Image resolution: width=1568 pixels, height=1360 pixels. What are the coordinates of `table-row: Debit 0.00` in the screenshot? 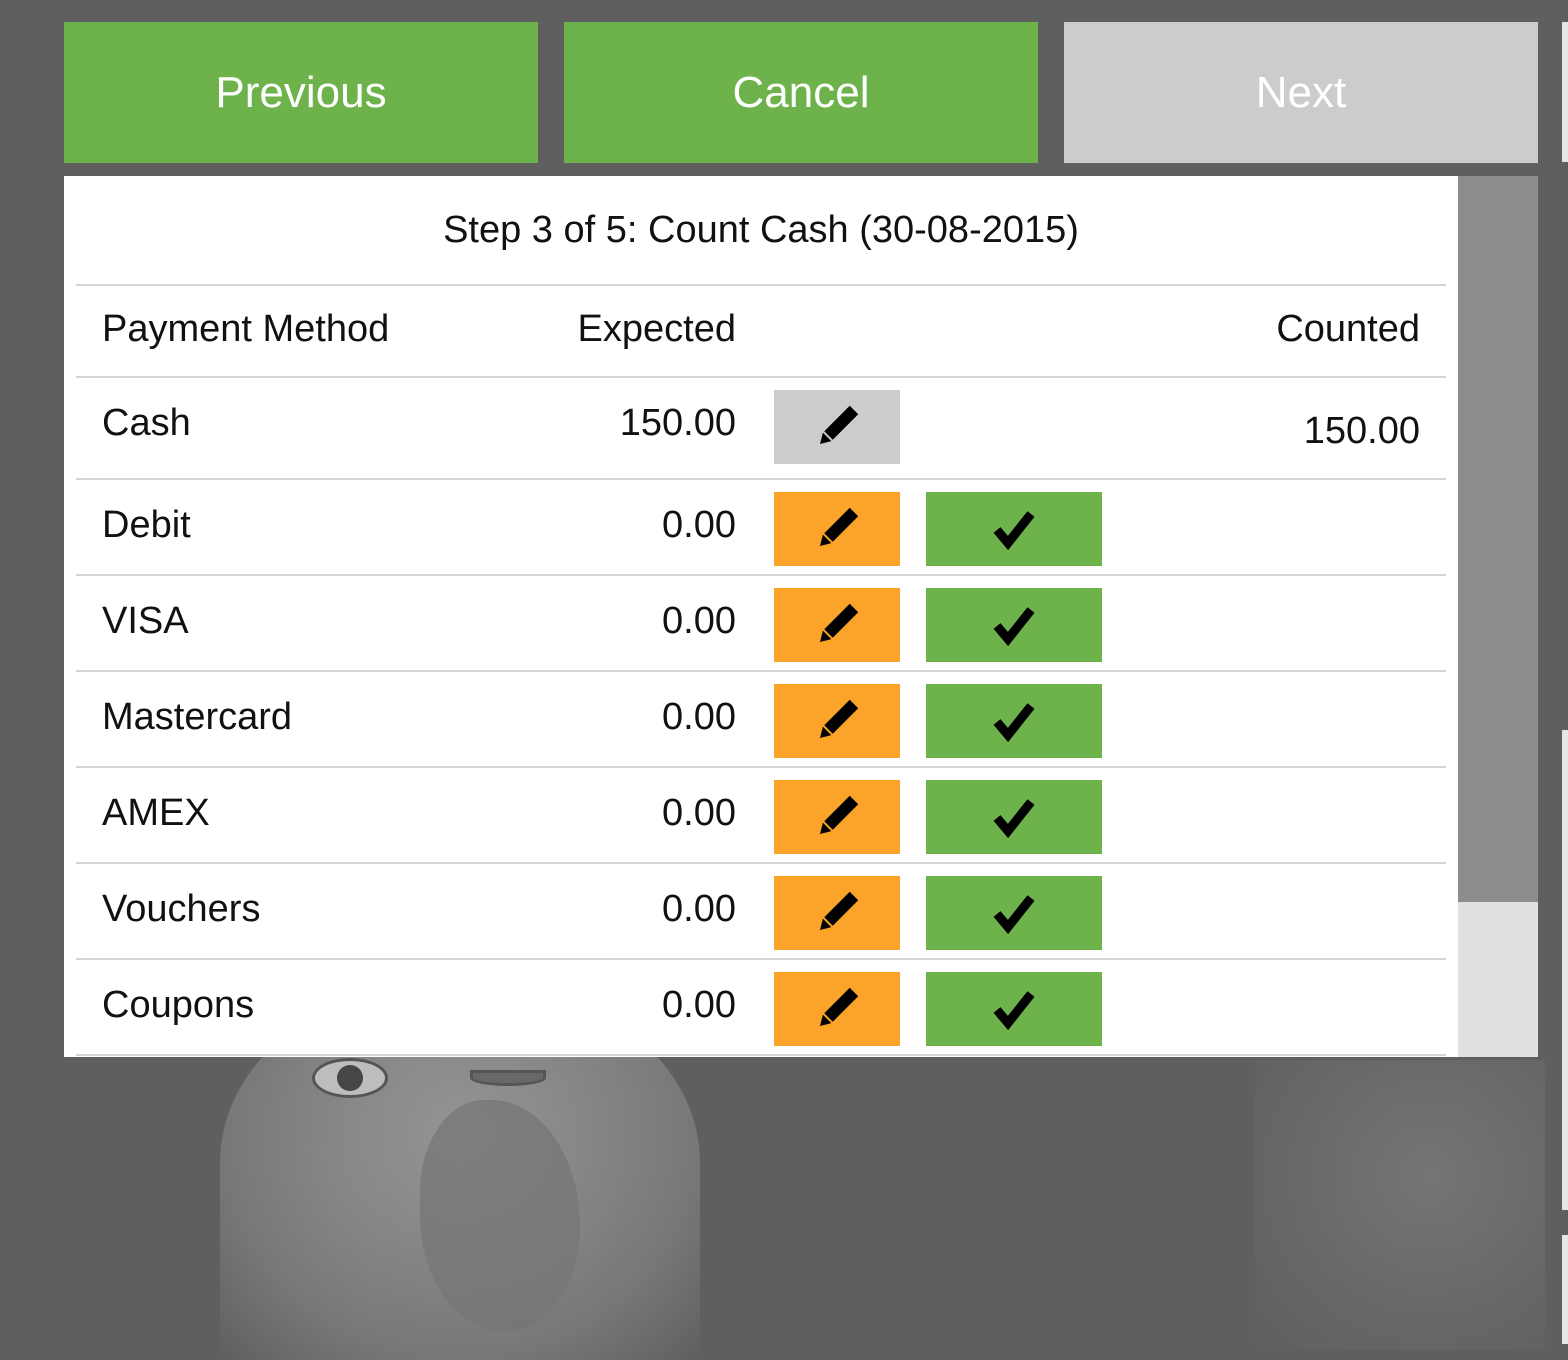 It's located at (761, 528).